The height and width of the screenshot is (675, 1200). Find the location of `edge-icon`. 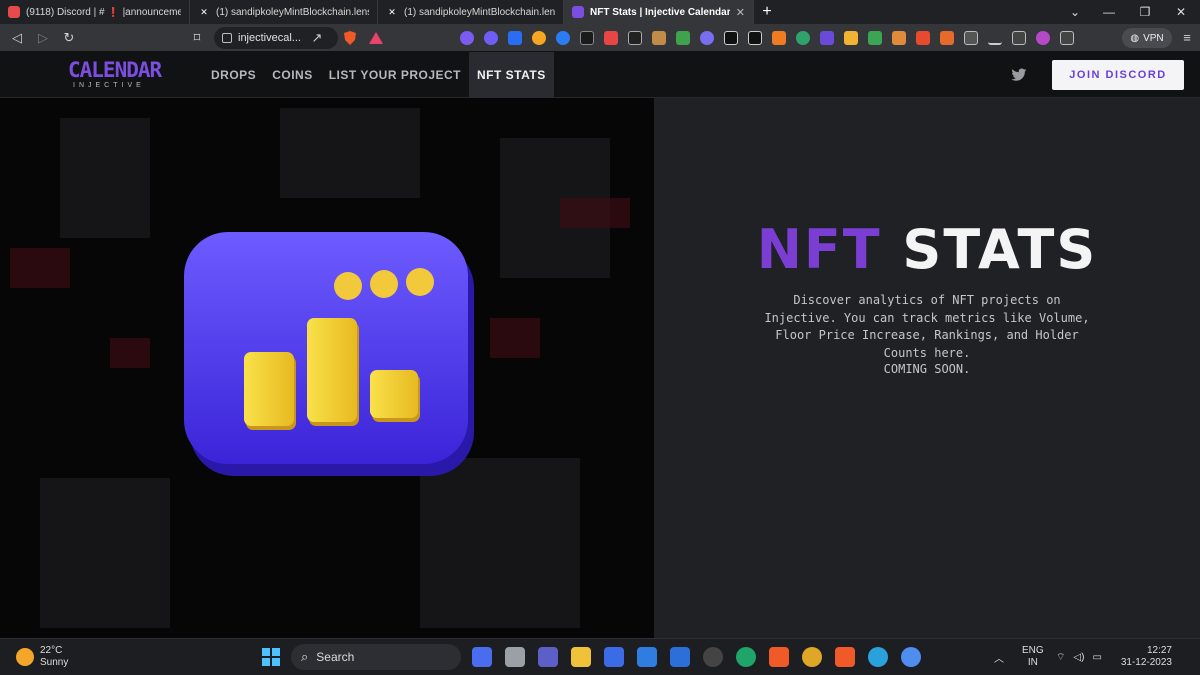

edge-icon is located at coordinates (746, 657).